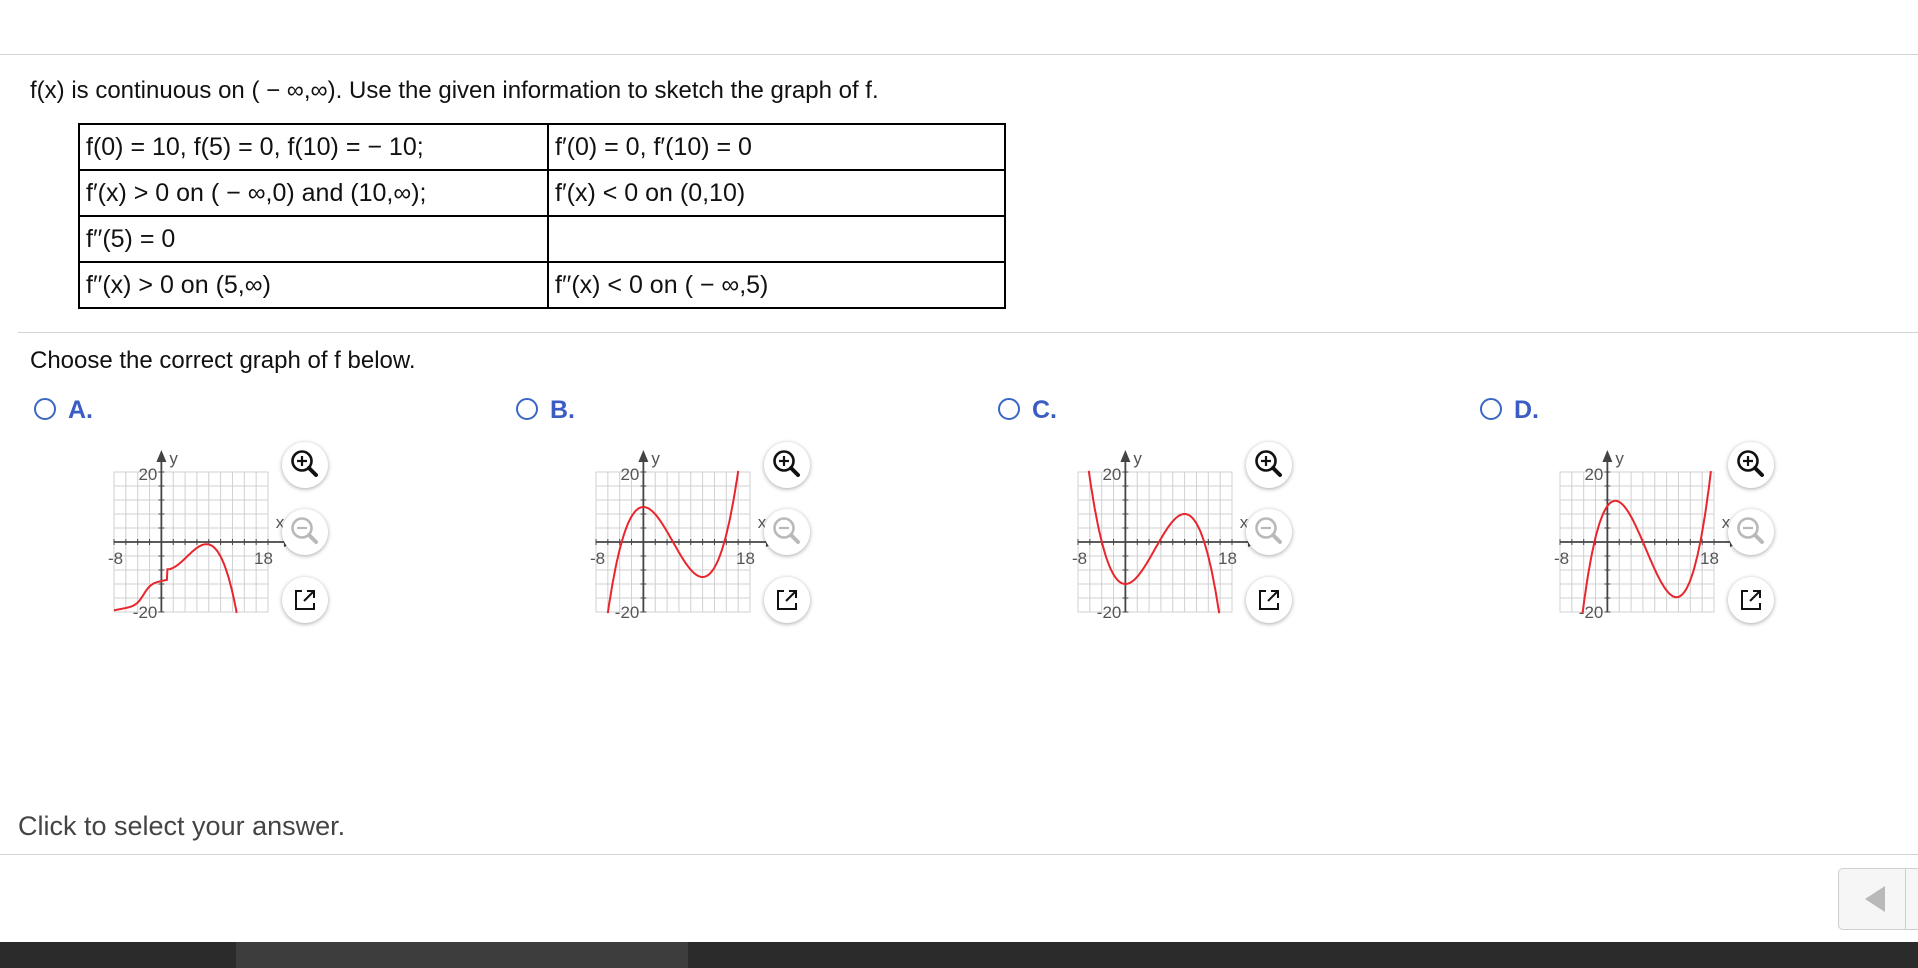  Describe the element at coordinates (968, 332) in the screenshot. I see `section-divider` at that location.